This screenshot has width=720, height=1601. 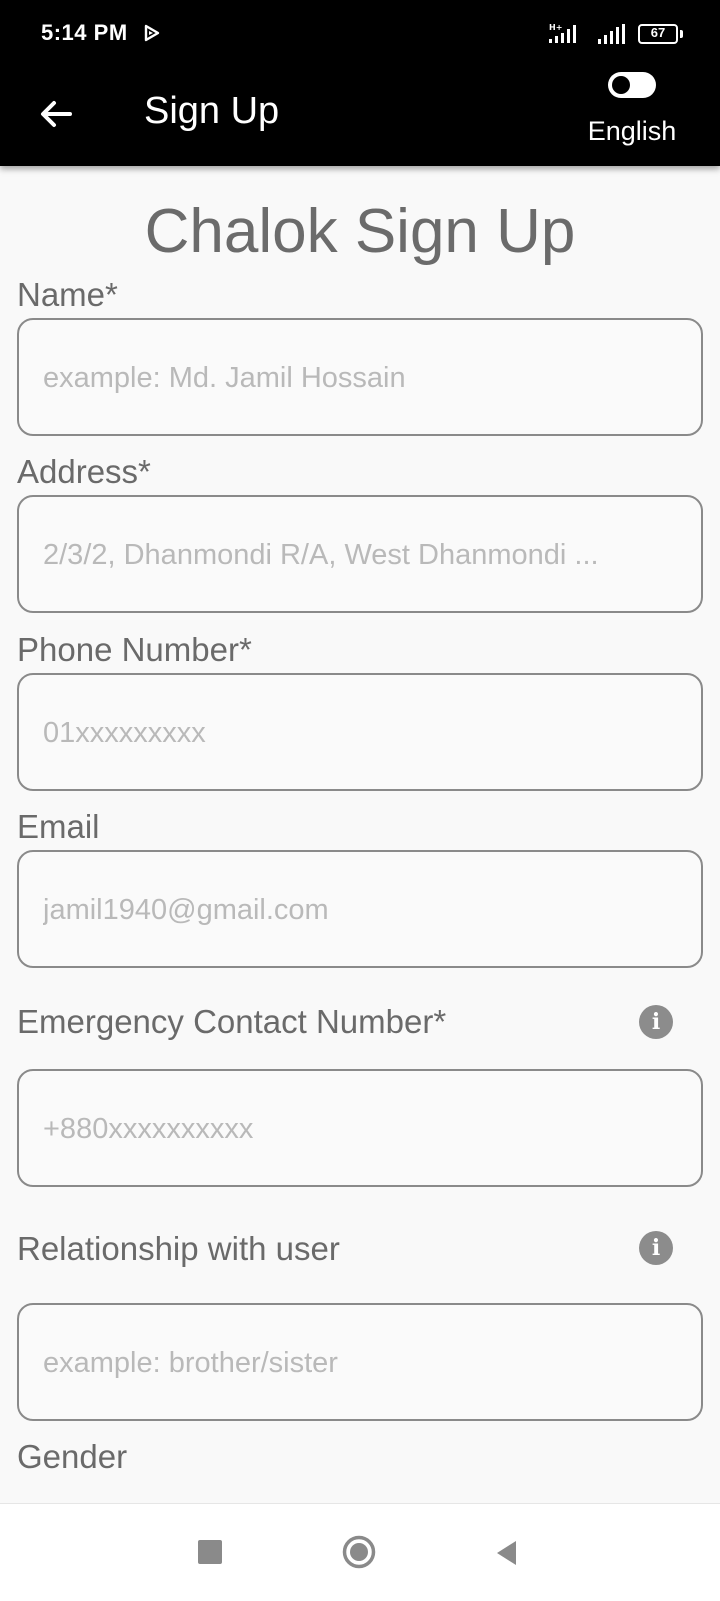 I want to click on relationship-field, so click(x=360, y=1362).